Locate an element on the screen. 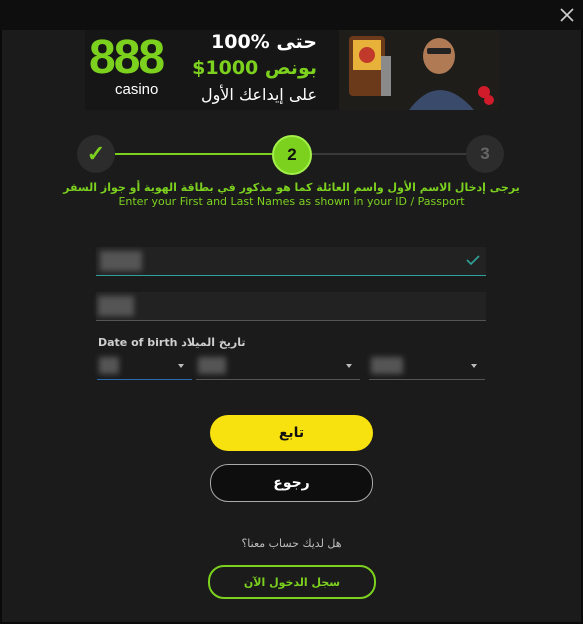  dob-day-select is located at coordinates (144, 367).